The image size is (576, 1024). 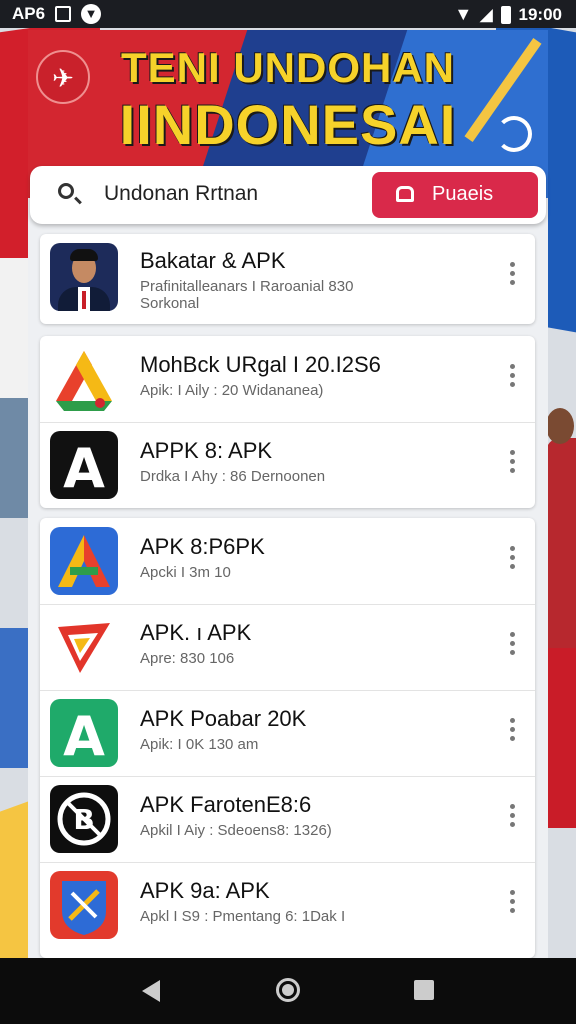 I want to click on search-bar: Undonan Rrtnan Puaeis, so click(x=288, y=195).